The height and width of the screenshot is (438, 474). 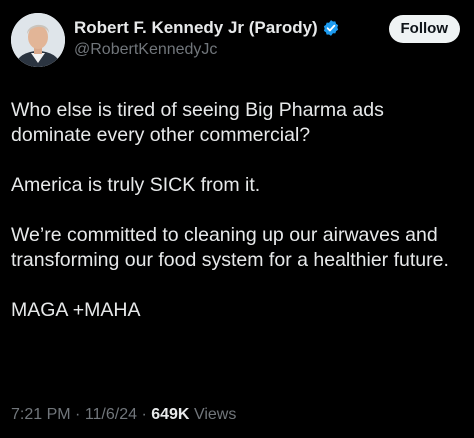 I want to click on follow-button: Follow, so click(x=424, y=29).